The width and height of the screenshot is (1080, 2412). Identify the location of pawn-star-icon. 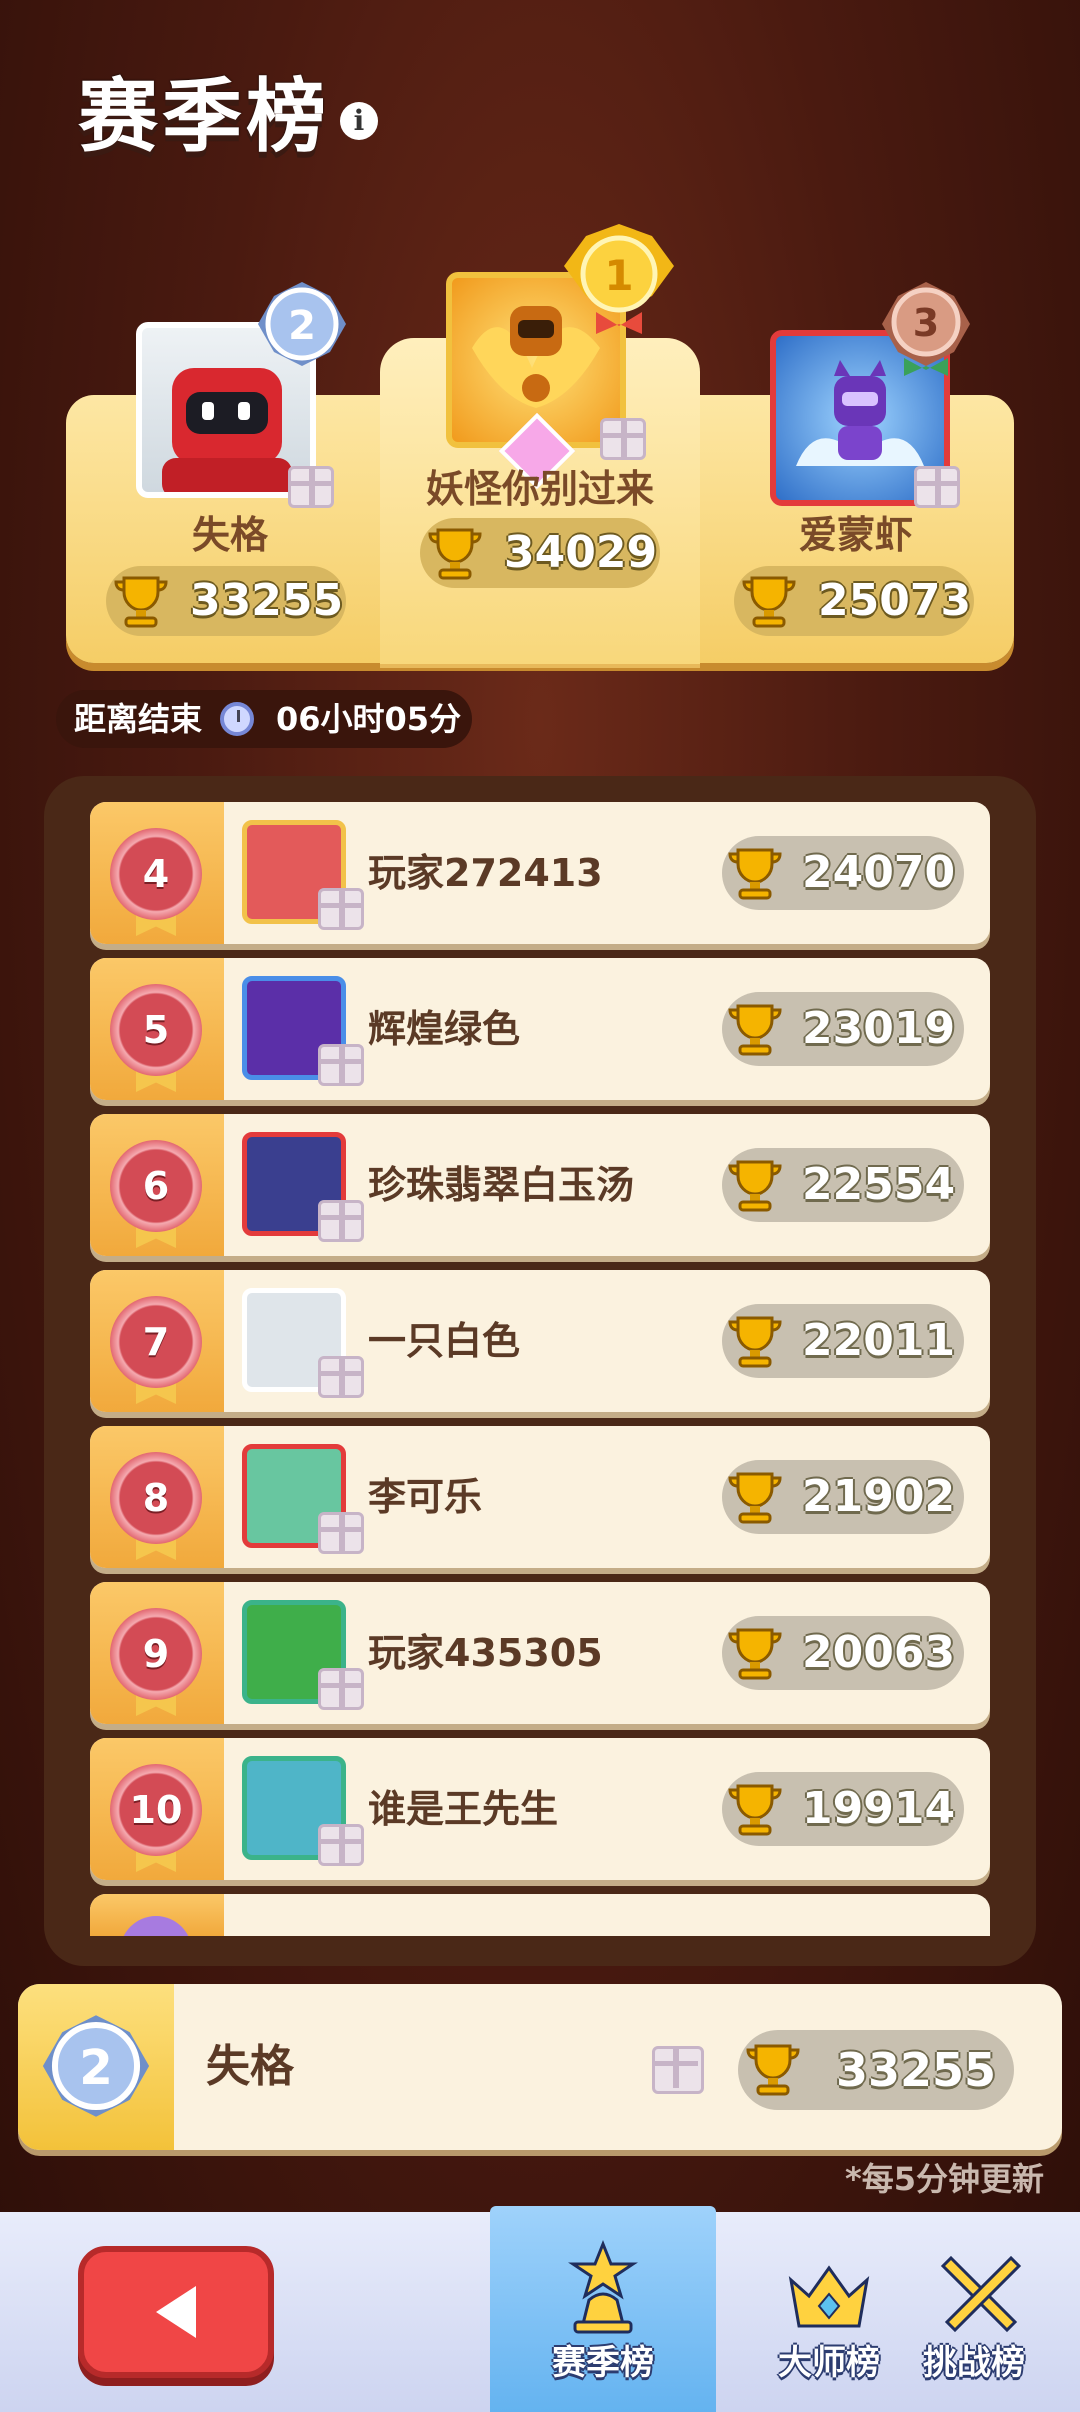
(603, 2286).